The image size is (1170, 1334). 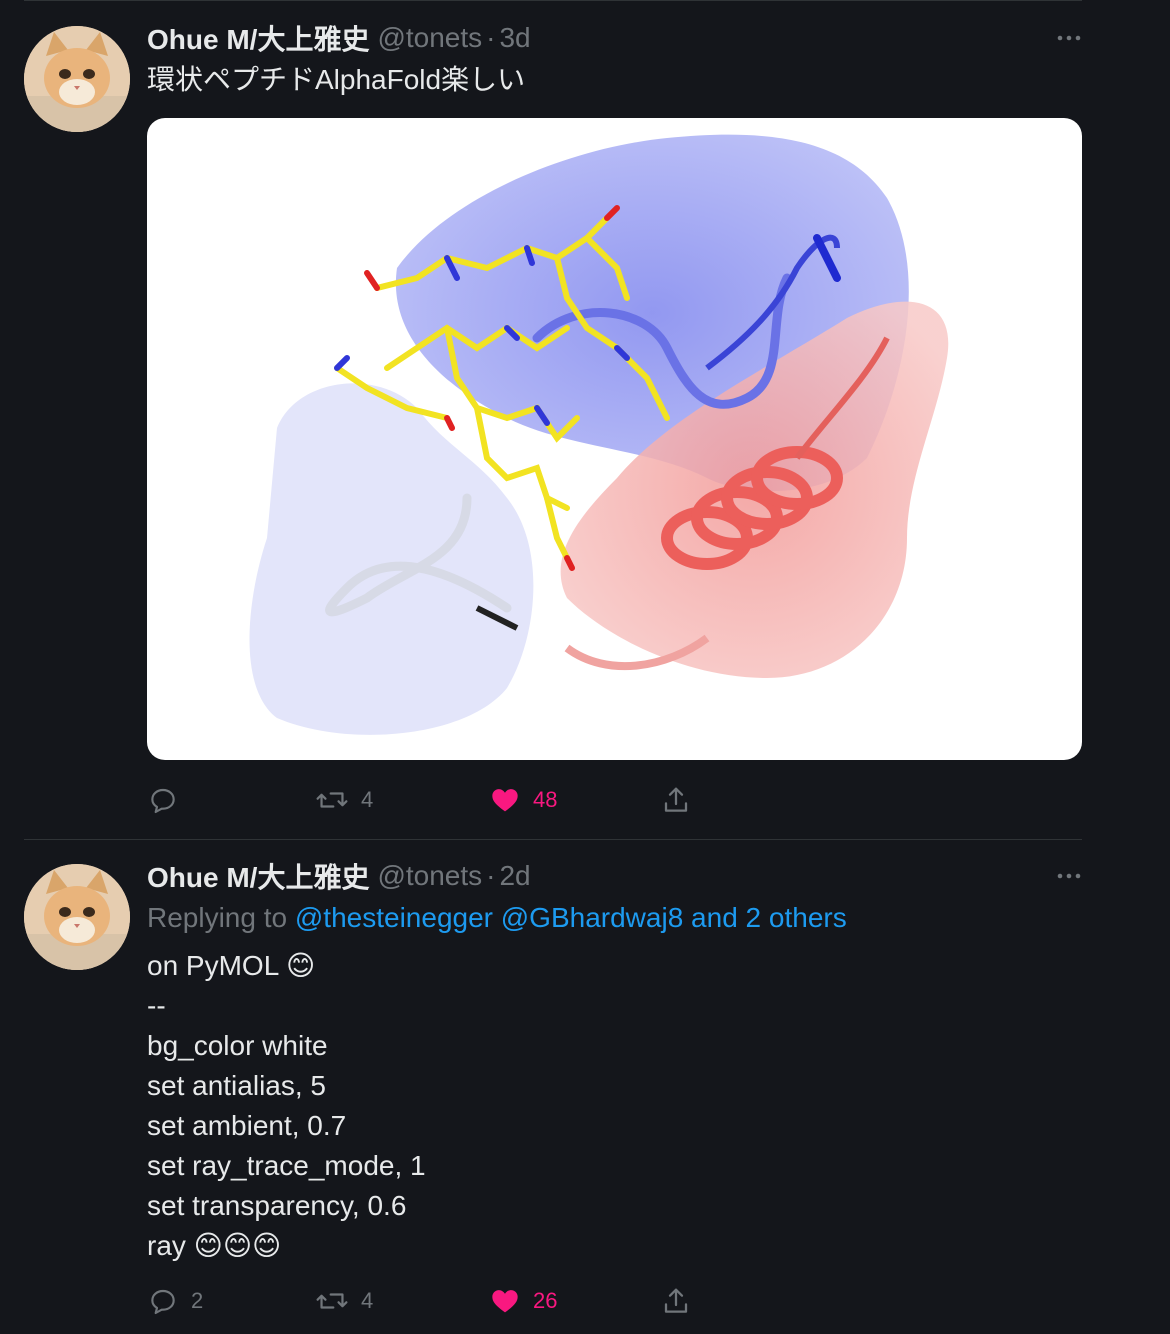 I want to click on reply-button, so click(x=169, y=800).